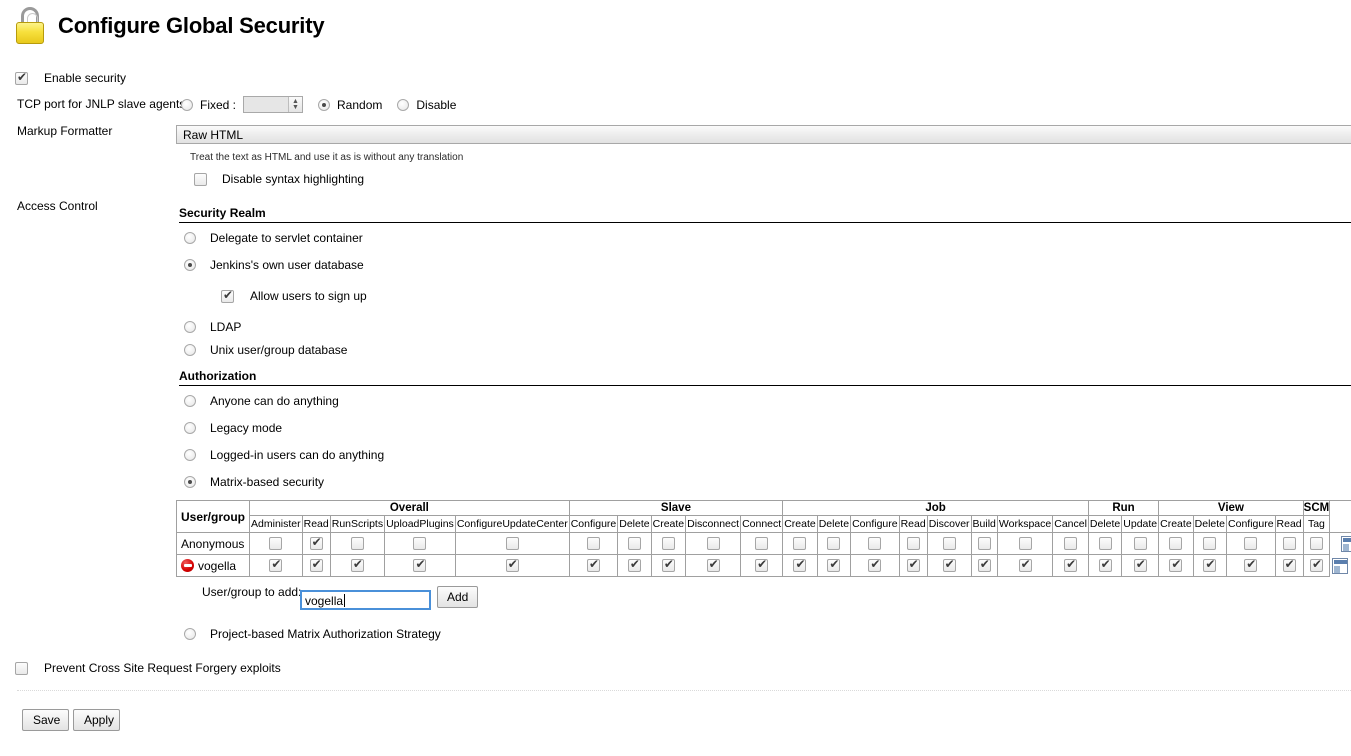 Image resolution: width=1351 pixels, height=756 pixels. What do you see at coordinates (273, 239) in the screenshot?
I see `security-realm-option-delegate: Delegate to servlet container` at bounding box center [273, 239].